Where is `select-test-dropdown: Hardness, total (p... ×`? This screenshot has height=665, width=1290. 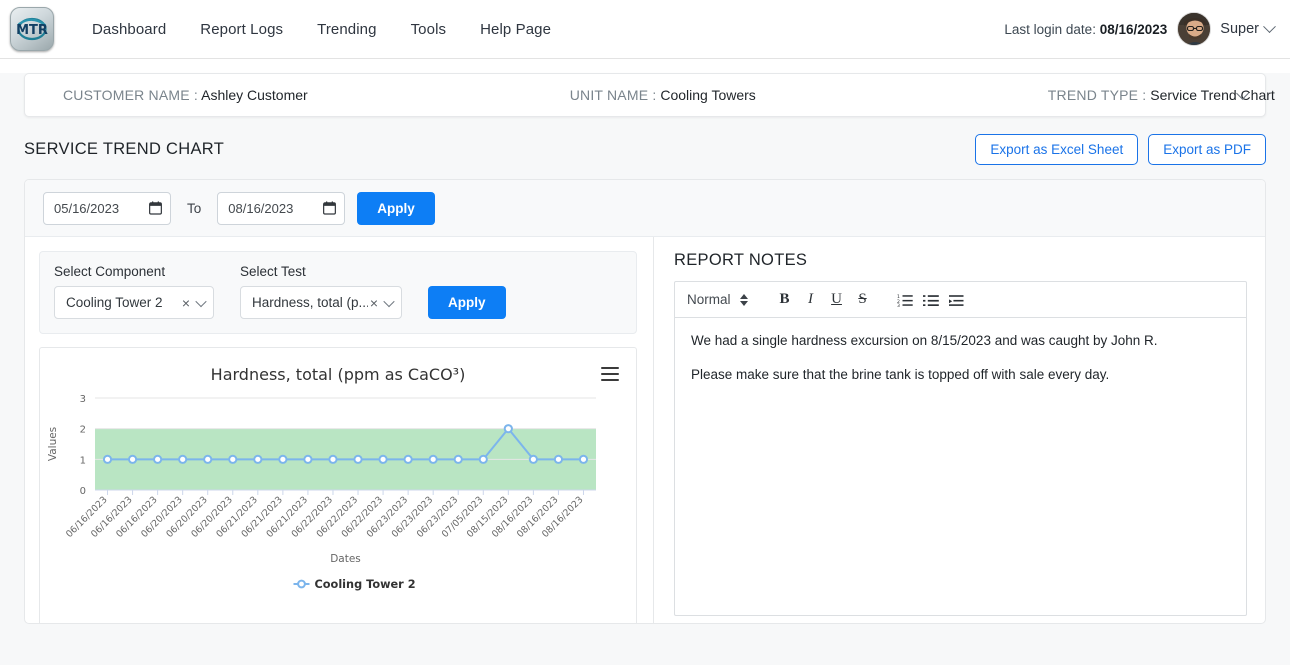
select-test-dropdown: Hardness, total (p... × is located at coordinates (321, 302).